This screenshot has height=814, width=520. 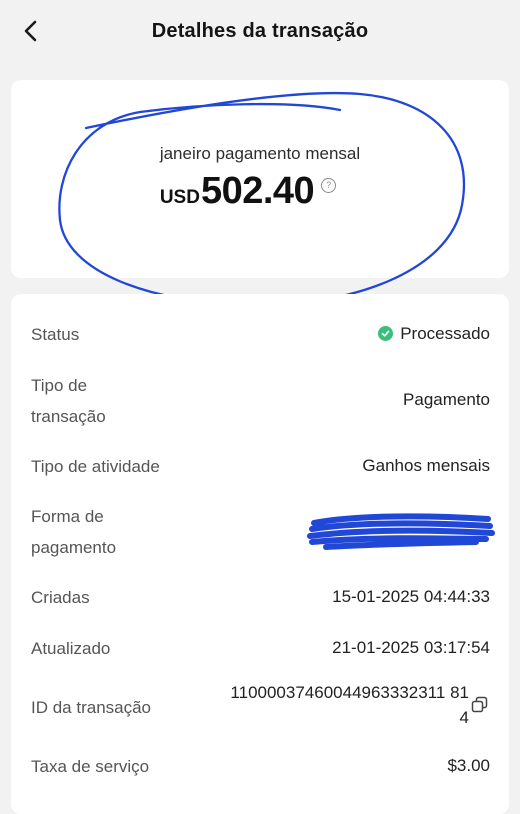 I want to click on chevron-left-icon, so click(x=30, y=31).